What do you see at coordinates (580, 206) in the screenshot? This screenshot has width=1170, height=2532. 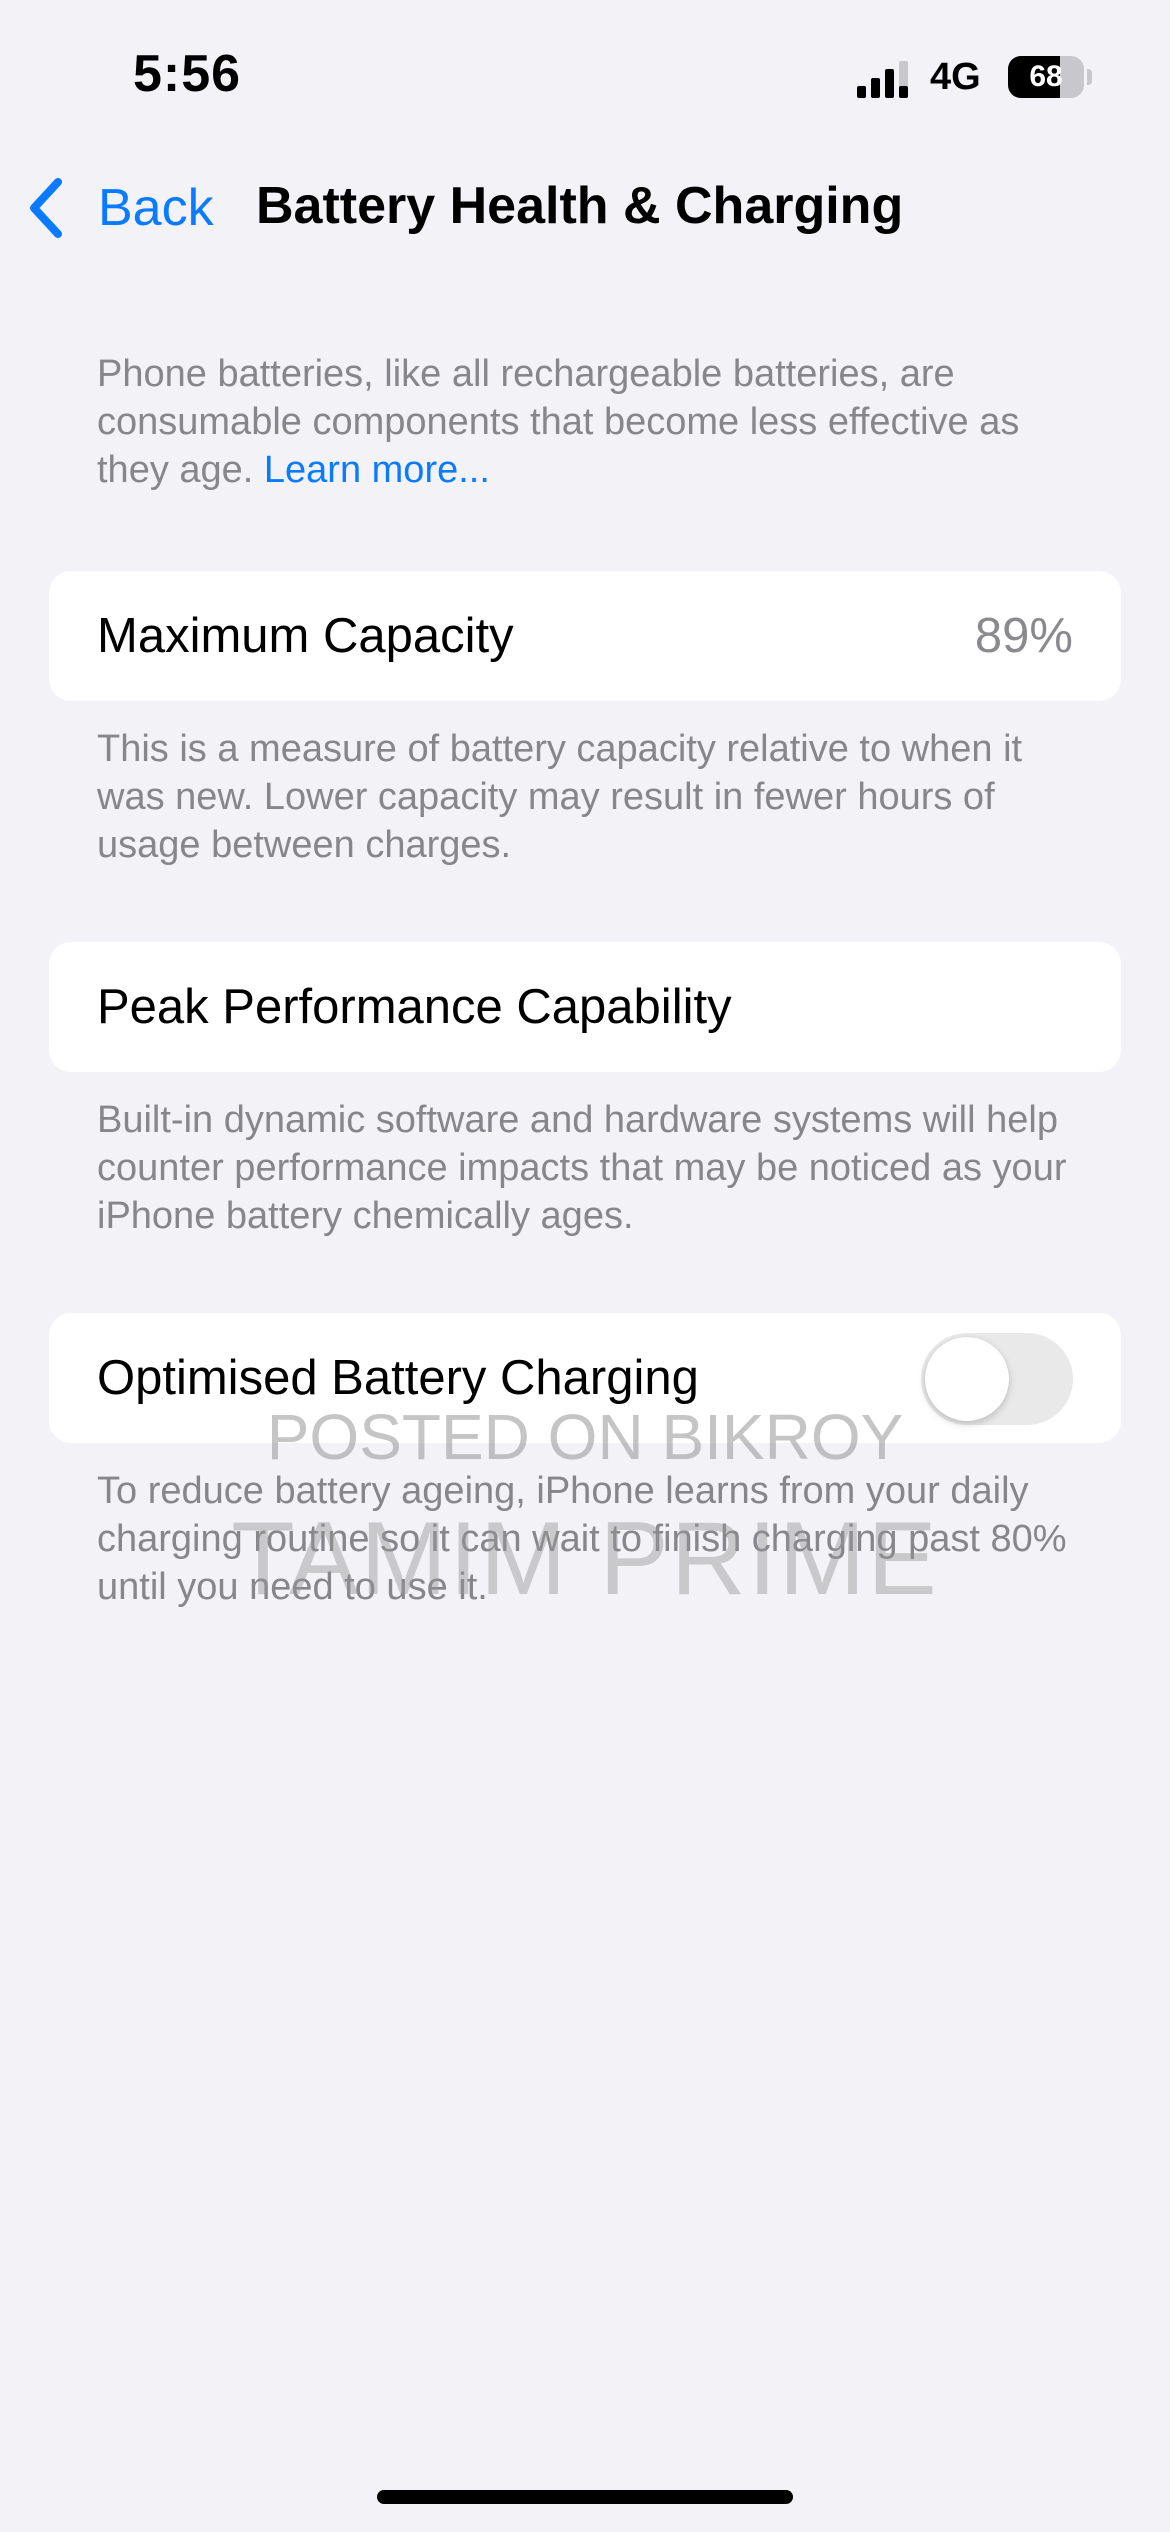 I see `page-title: Battery Health & Charging` at bounding box center [580, 206].